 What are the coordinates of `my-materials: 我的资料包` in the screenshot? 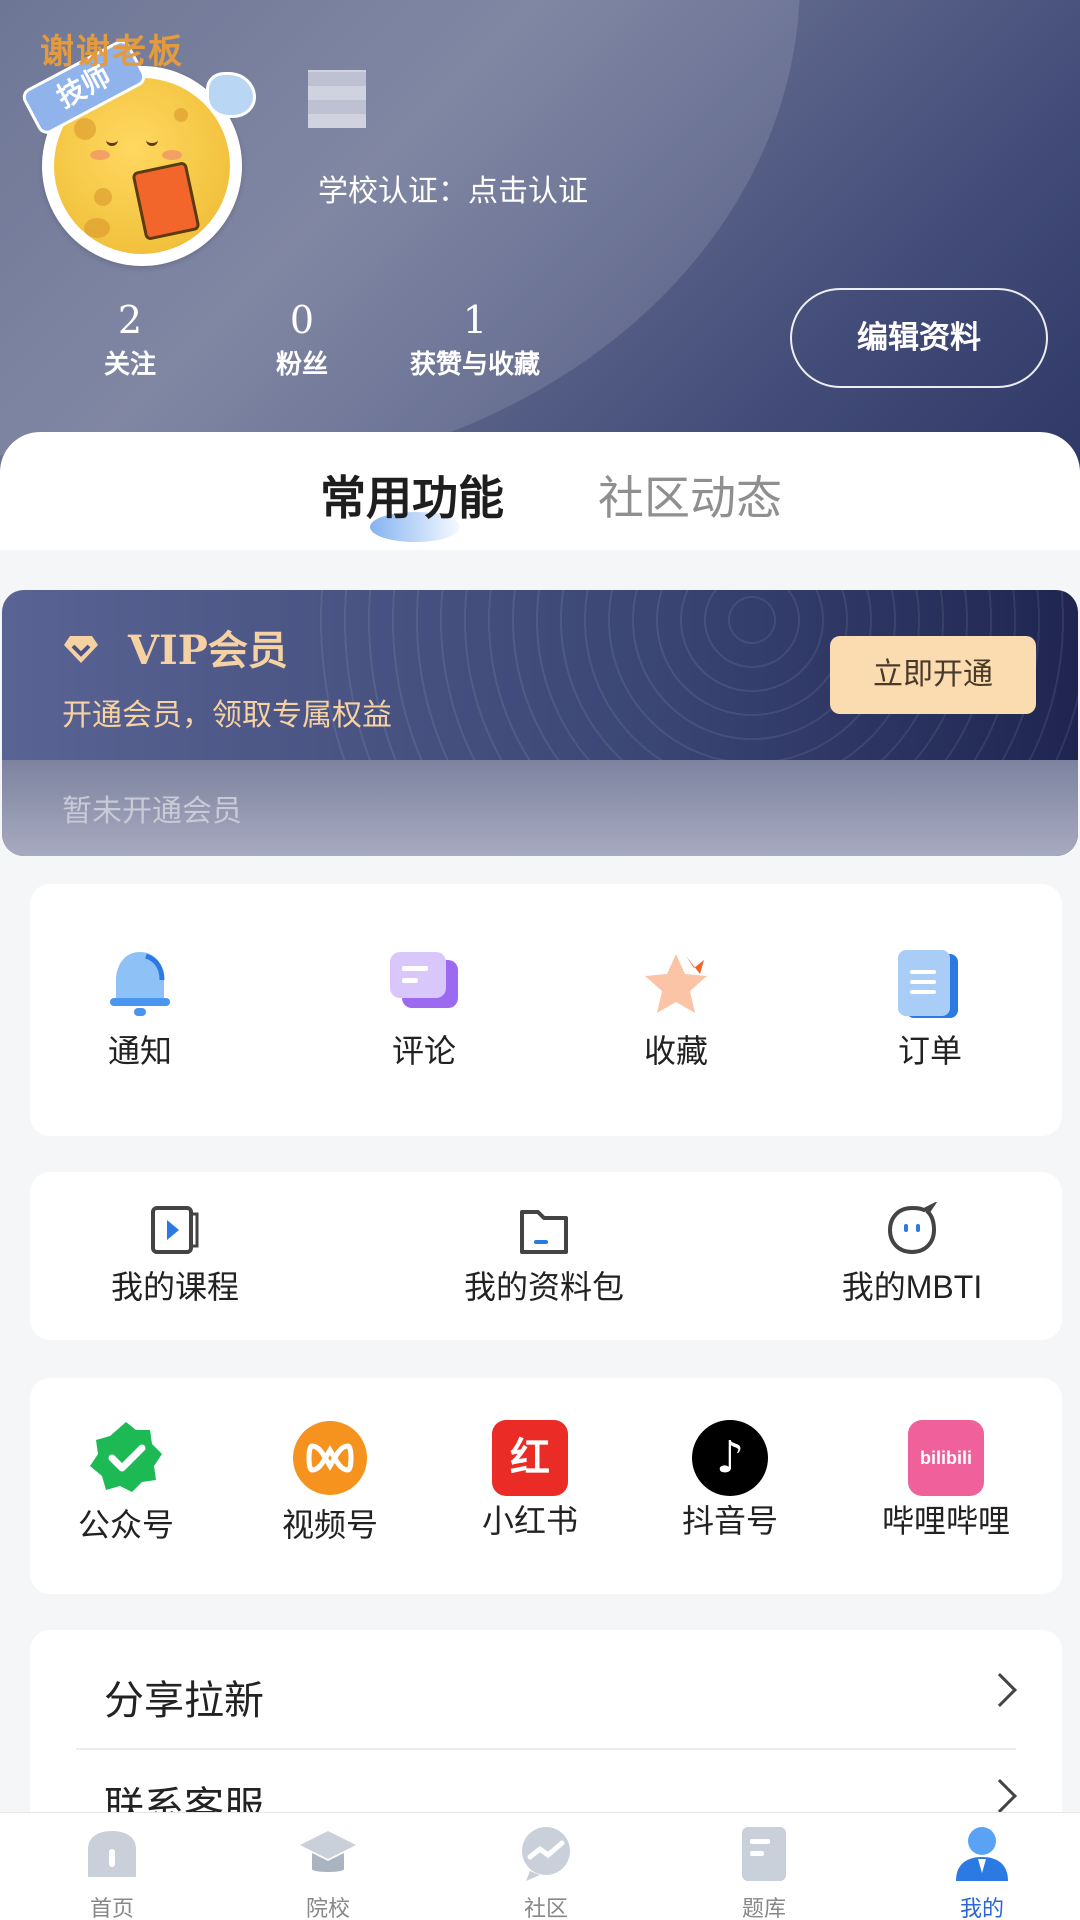 It's located at (544, 1255).